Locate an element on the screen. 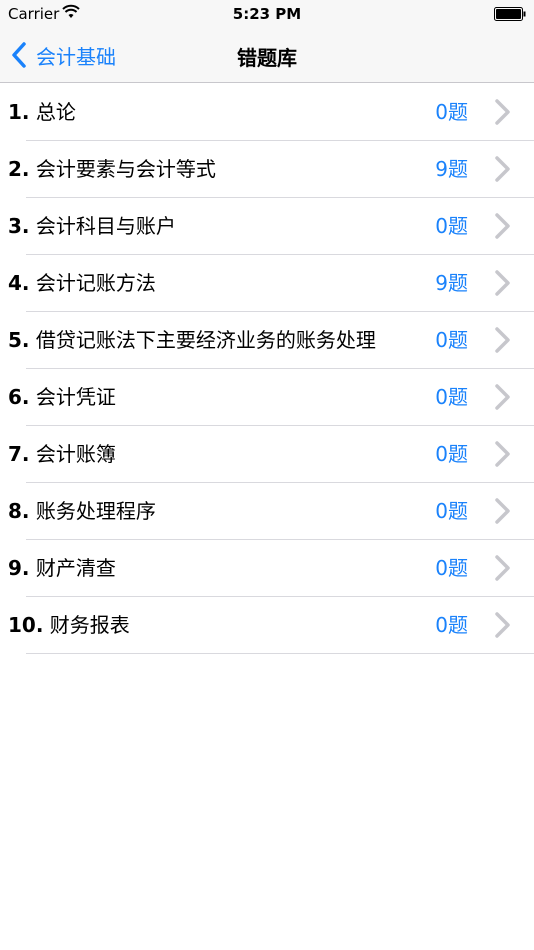 The height and width of the screenshot is (950, 534). clock: 5:23 PM is located at coordinates (267, 14).